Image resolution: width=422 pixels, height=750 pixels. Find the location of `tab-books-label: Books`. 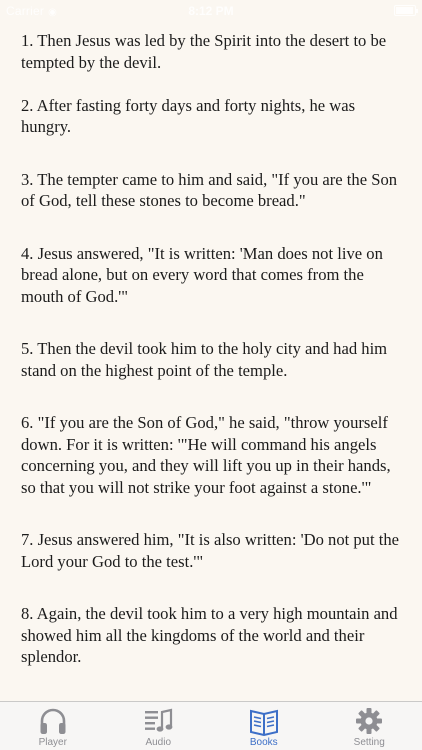

tab-books-label: Books is located at coordinates (263, 742).